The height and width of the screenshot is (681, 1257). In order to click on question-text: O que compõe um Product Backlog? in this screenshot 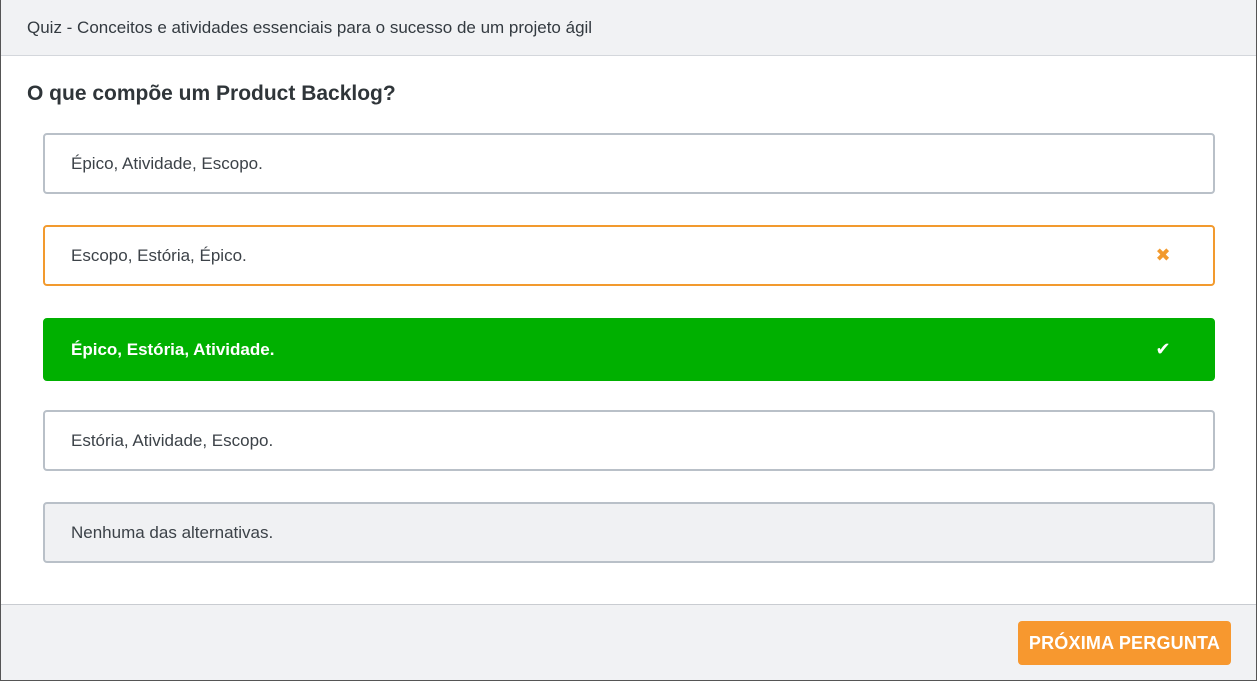, I will do `click(211, 93)`.